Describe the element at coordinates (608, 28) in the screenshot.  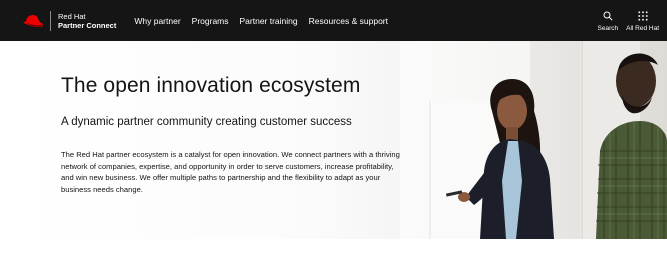
I see `search-label: Search` at that location.